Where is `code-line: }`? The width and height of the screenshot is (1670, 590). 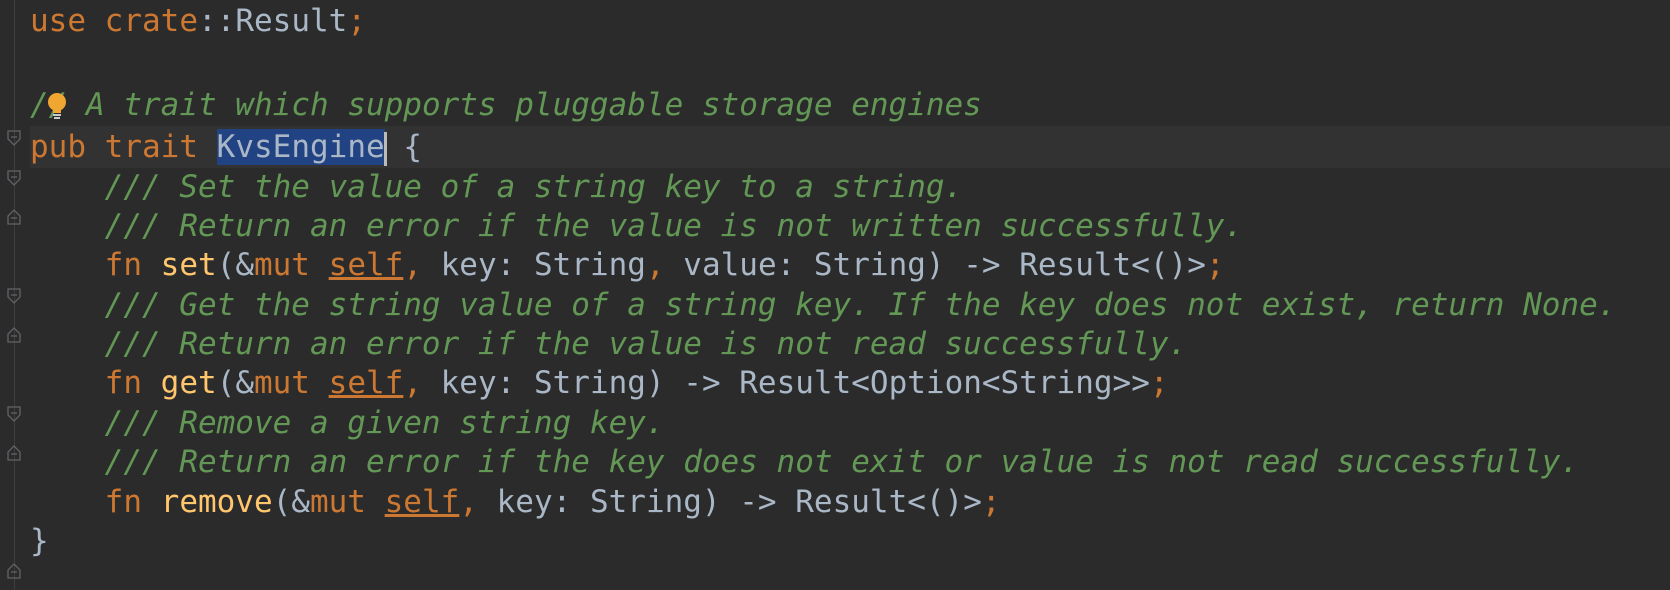 code-line: } is located at coordinates (39, 541).